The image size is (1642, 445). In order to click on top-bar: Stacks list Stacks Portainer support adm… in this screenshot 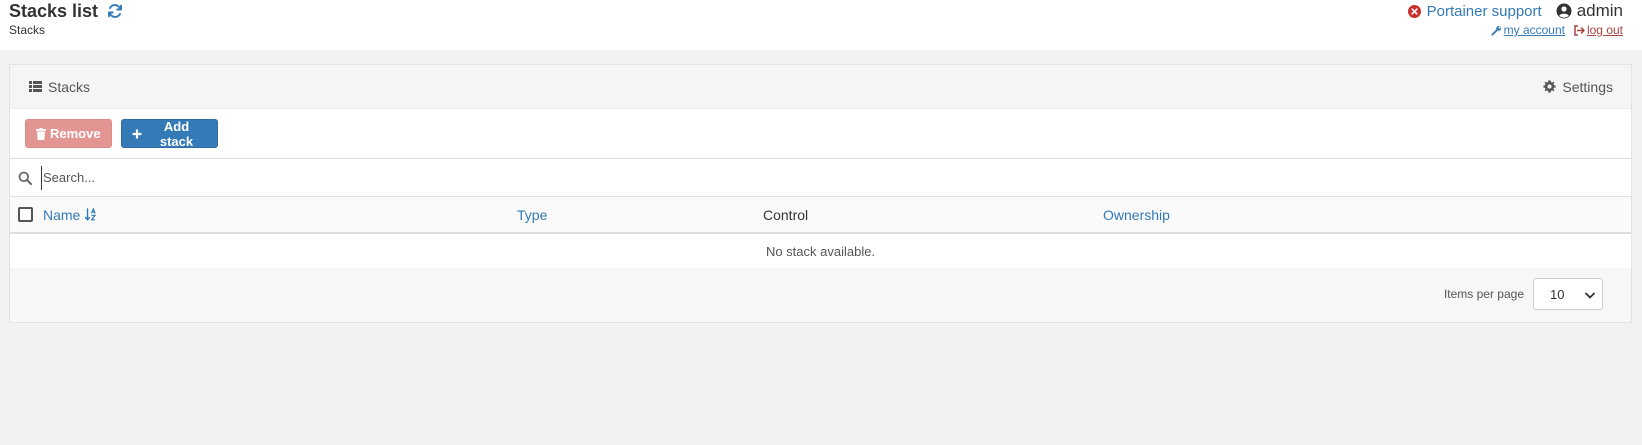, I will do `click(821, 25)`.